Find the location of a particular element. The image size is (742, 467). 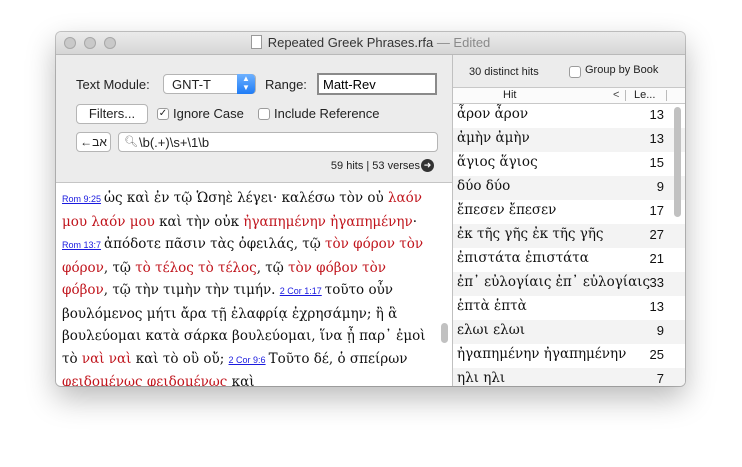

hit-row: ἐπ᾽ εὐλογίαις ἐπ᾽ εὐλογίαις 33 is located at coordinates (569, 284).